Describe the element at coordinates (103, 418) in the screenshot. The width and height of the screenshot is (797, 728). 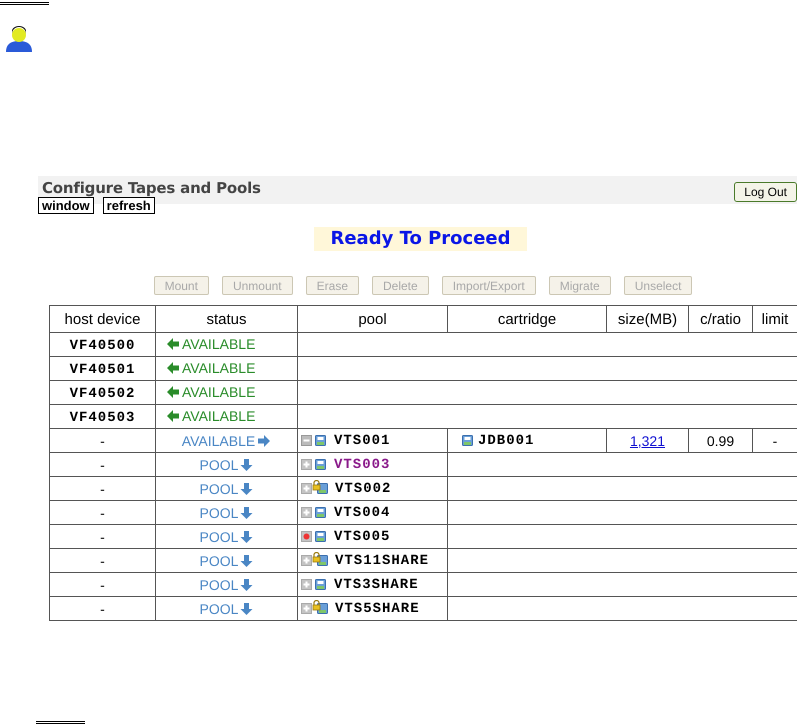
I see `host-device-text: VF40503` at that location.